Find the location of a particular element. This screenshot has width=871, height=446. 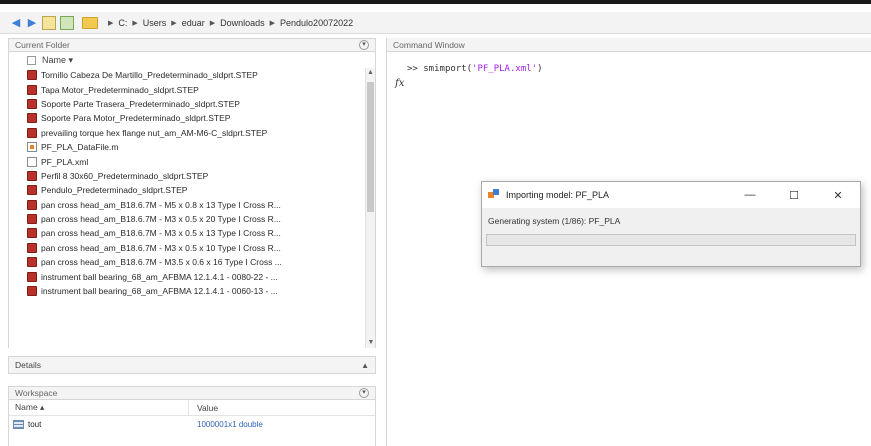

xml-file-icon is located at coordinates (32, 161).